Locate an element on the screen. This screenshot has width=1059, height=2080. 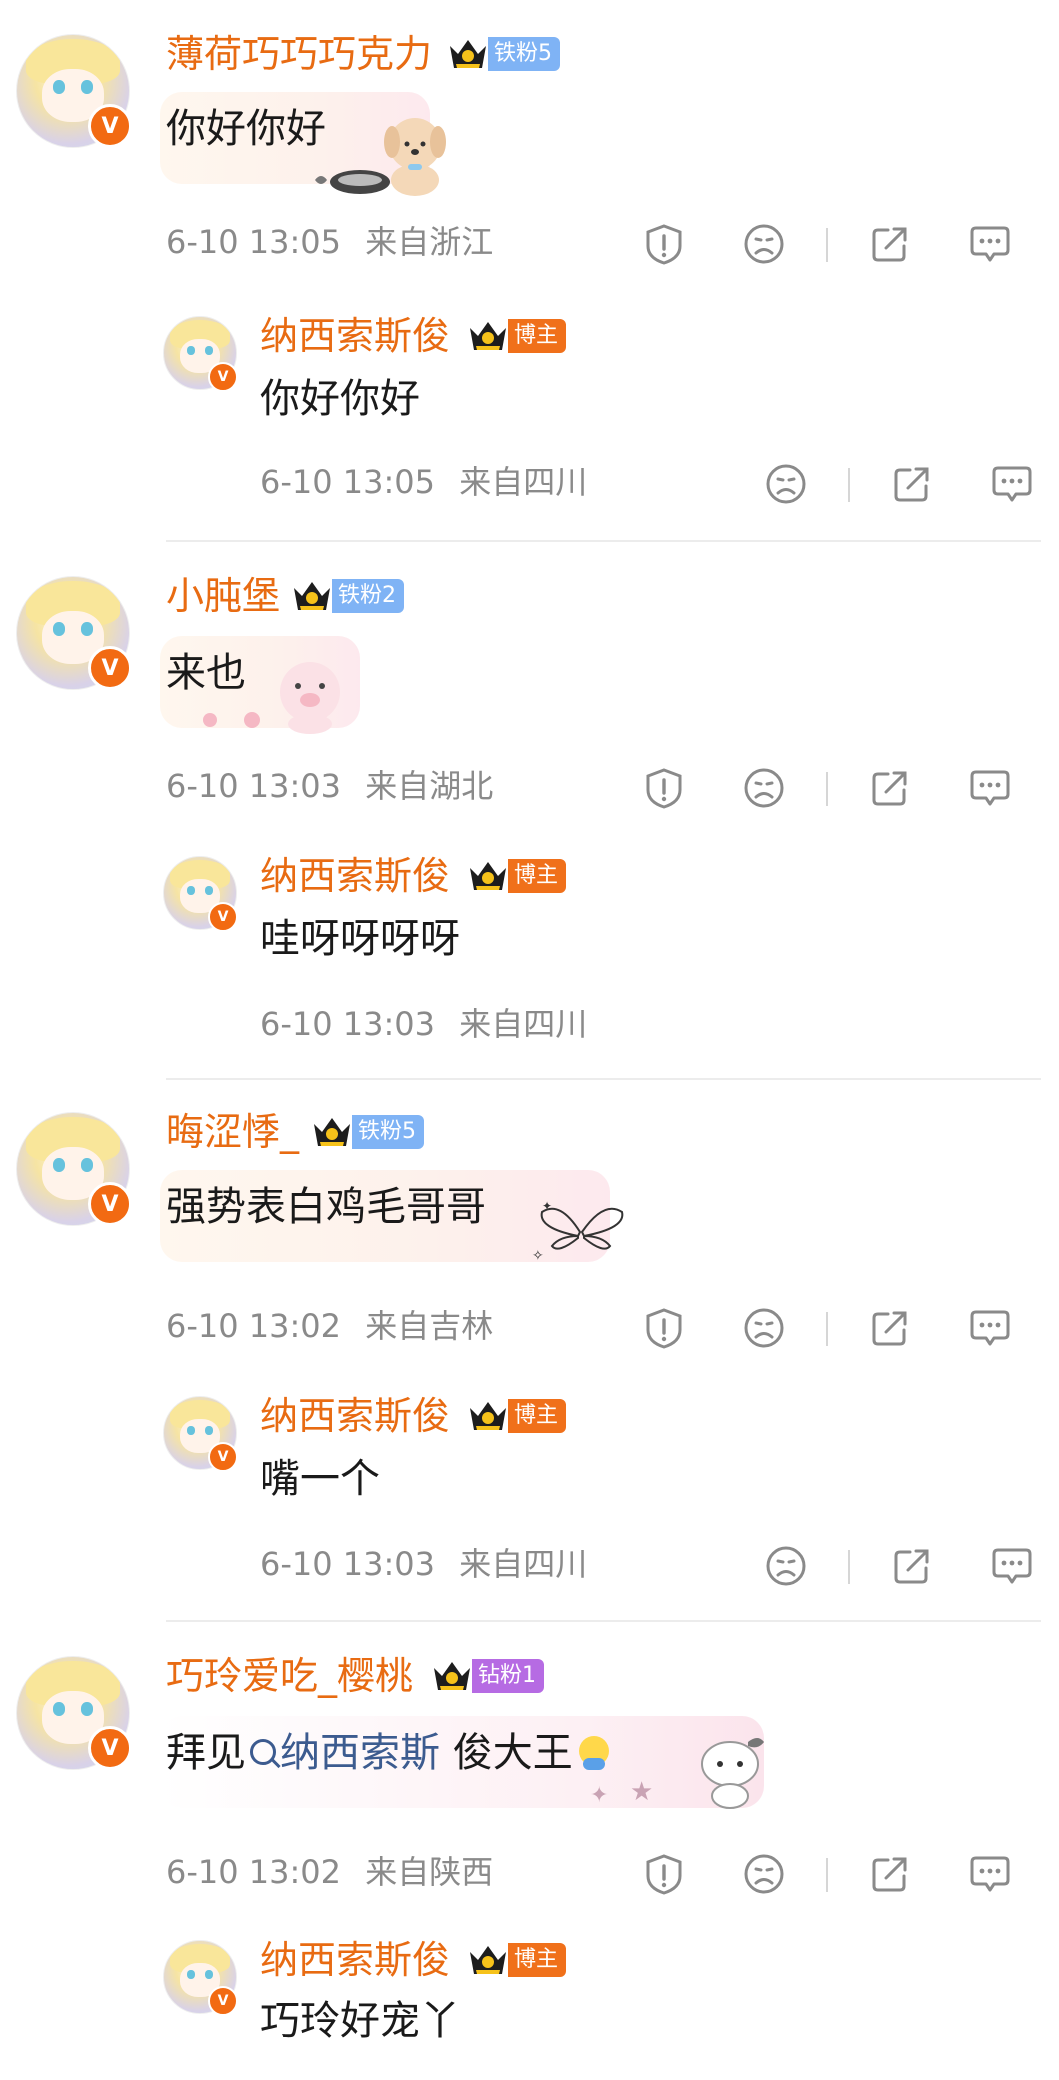
fan-level-badge: 钻粉1 is located at coordinates (508, 1676).